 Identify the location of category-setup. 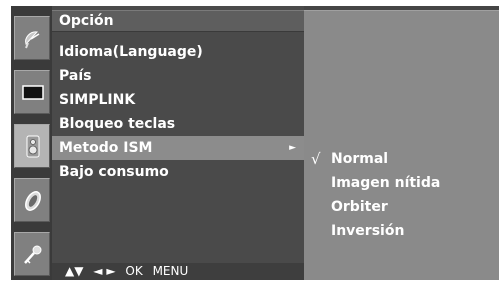
(32, 38).